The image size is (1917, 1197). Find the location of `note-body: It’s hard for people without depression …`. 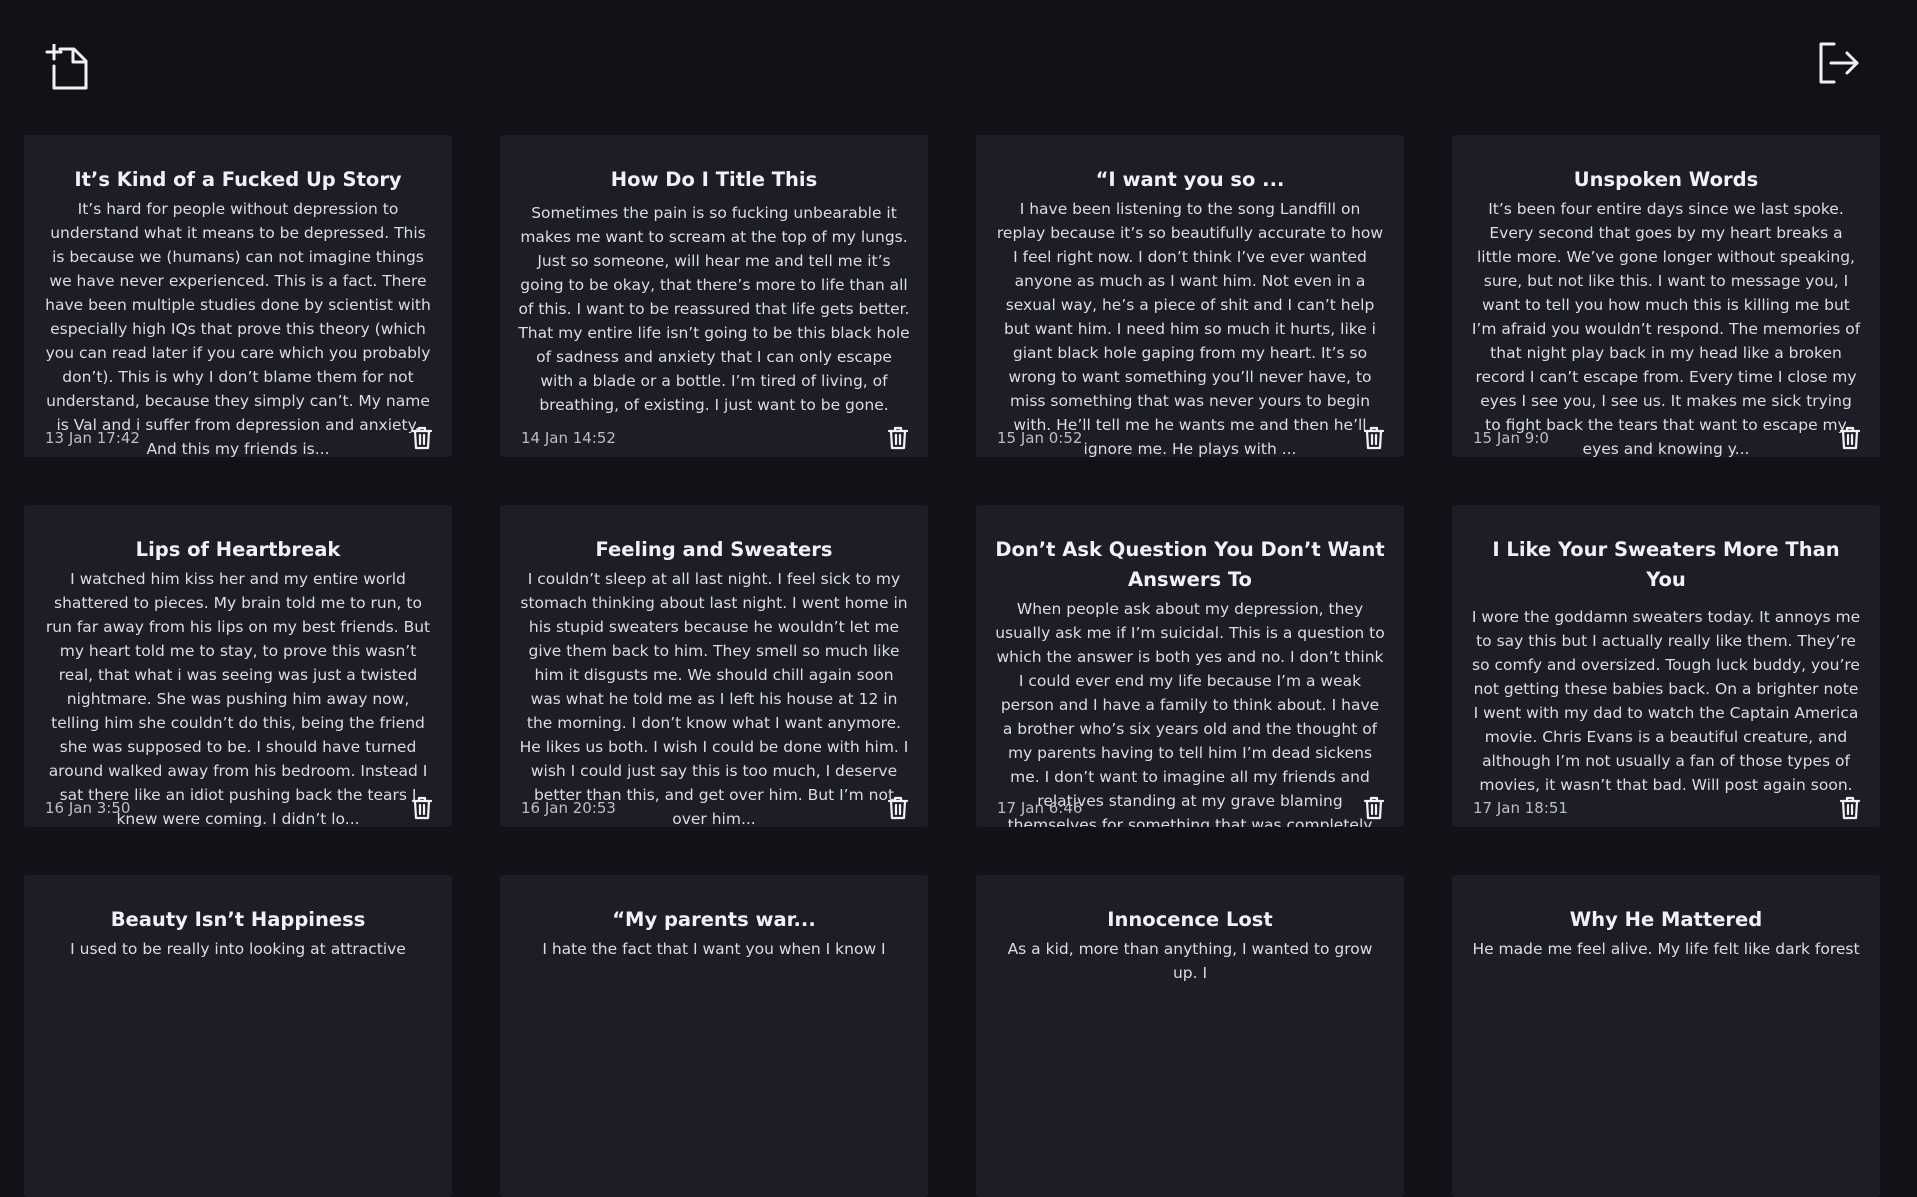

note-body: It’s hard for people without depression … is located at coordinates (238, 328).